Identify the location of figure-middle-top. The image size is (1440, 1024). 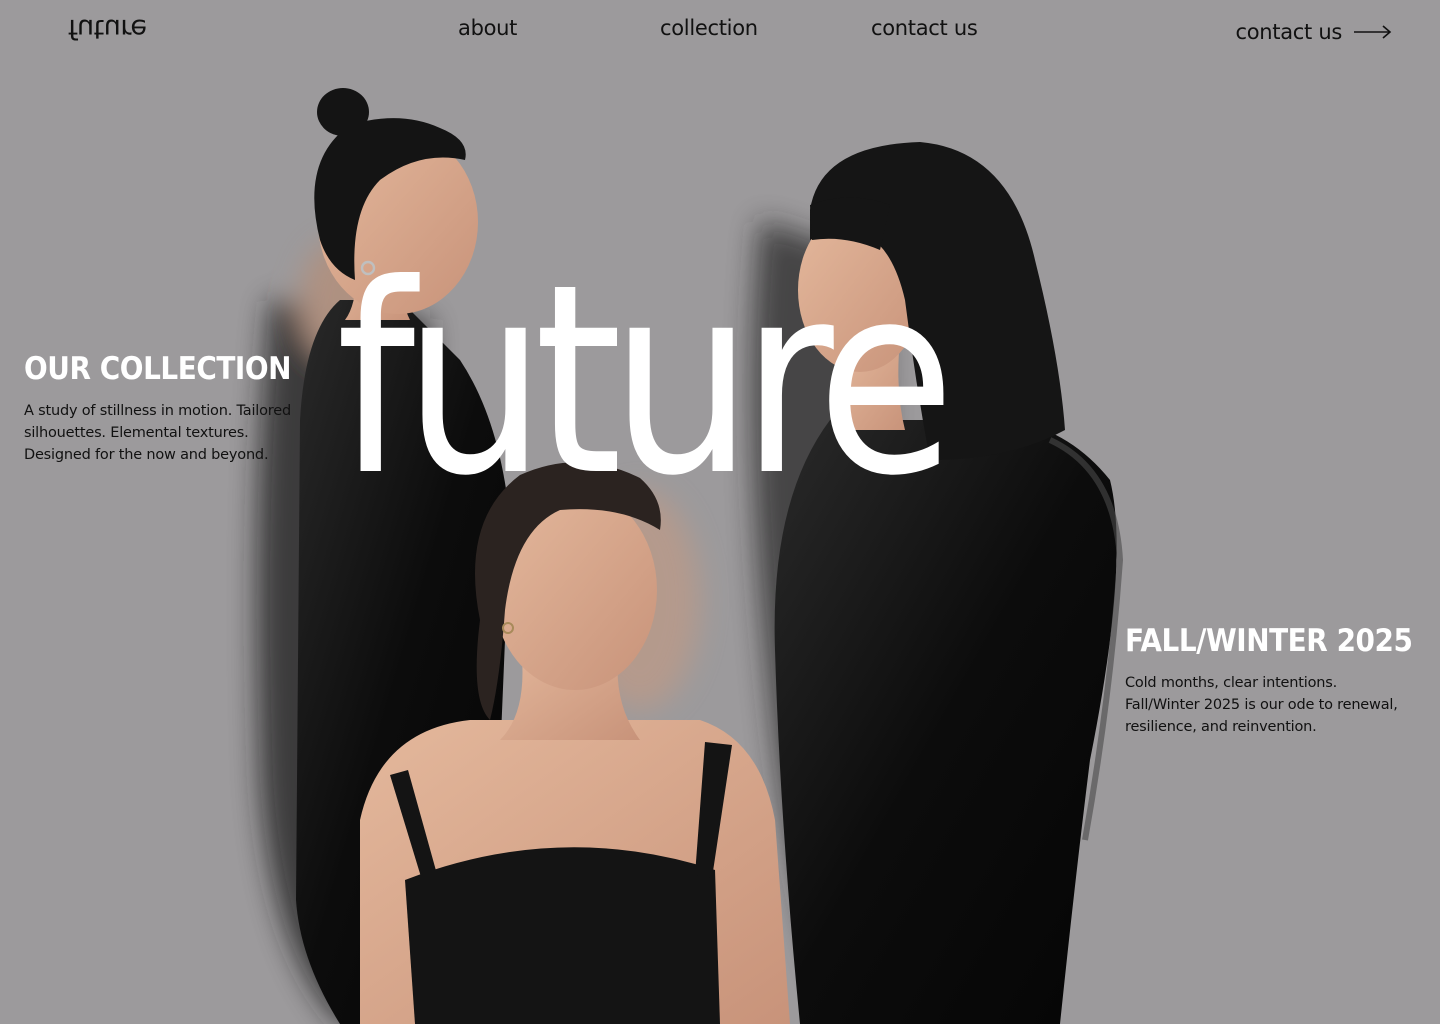
(562, 935).